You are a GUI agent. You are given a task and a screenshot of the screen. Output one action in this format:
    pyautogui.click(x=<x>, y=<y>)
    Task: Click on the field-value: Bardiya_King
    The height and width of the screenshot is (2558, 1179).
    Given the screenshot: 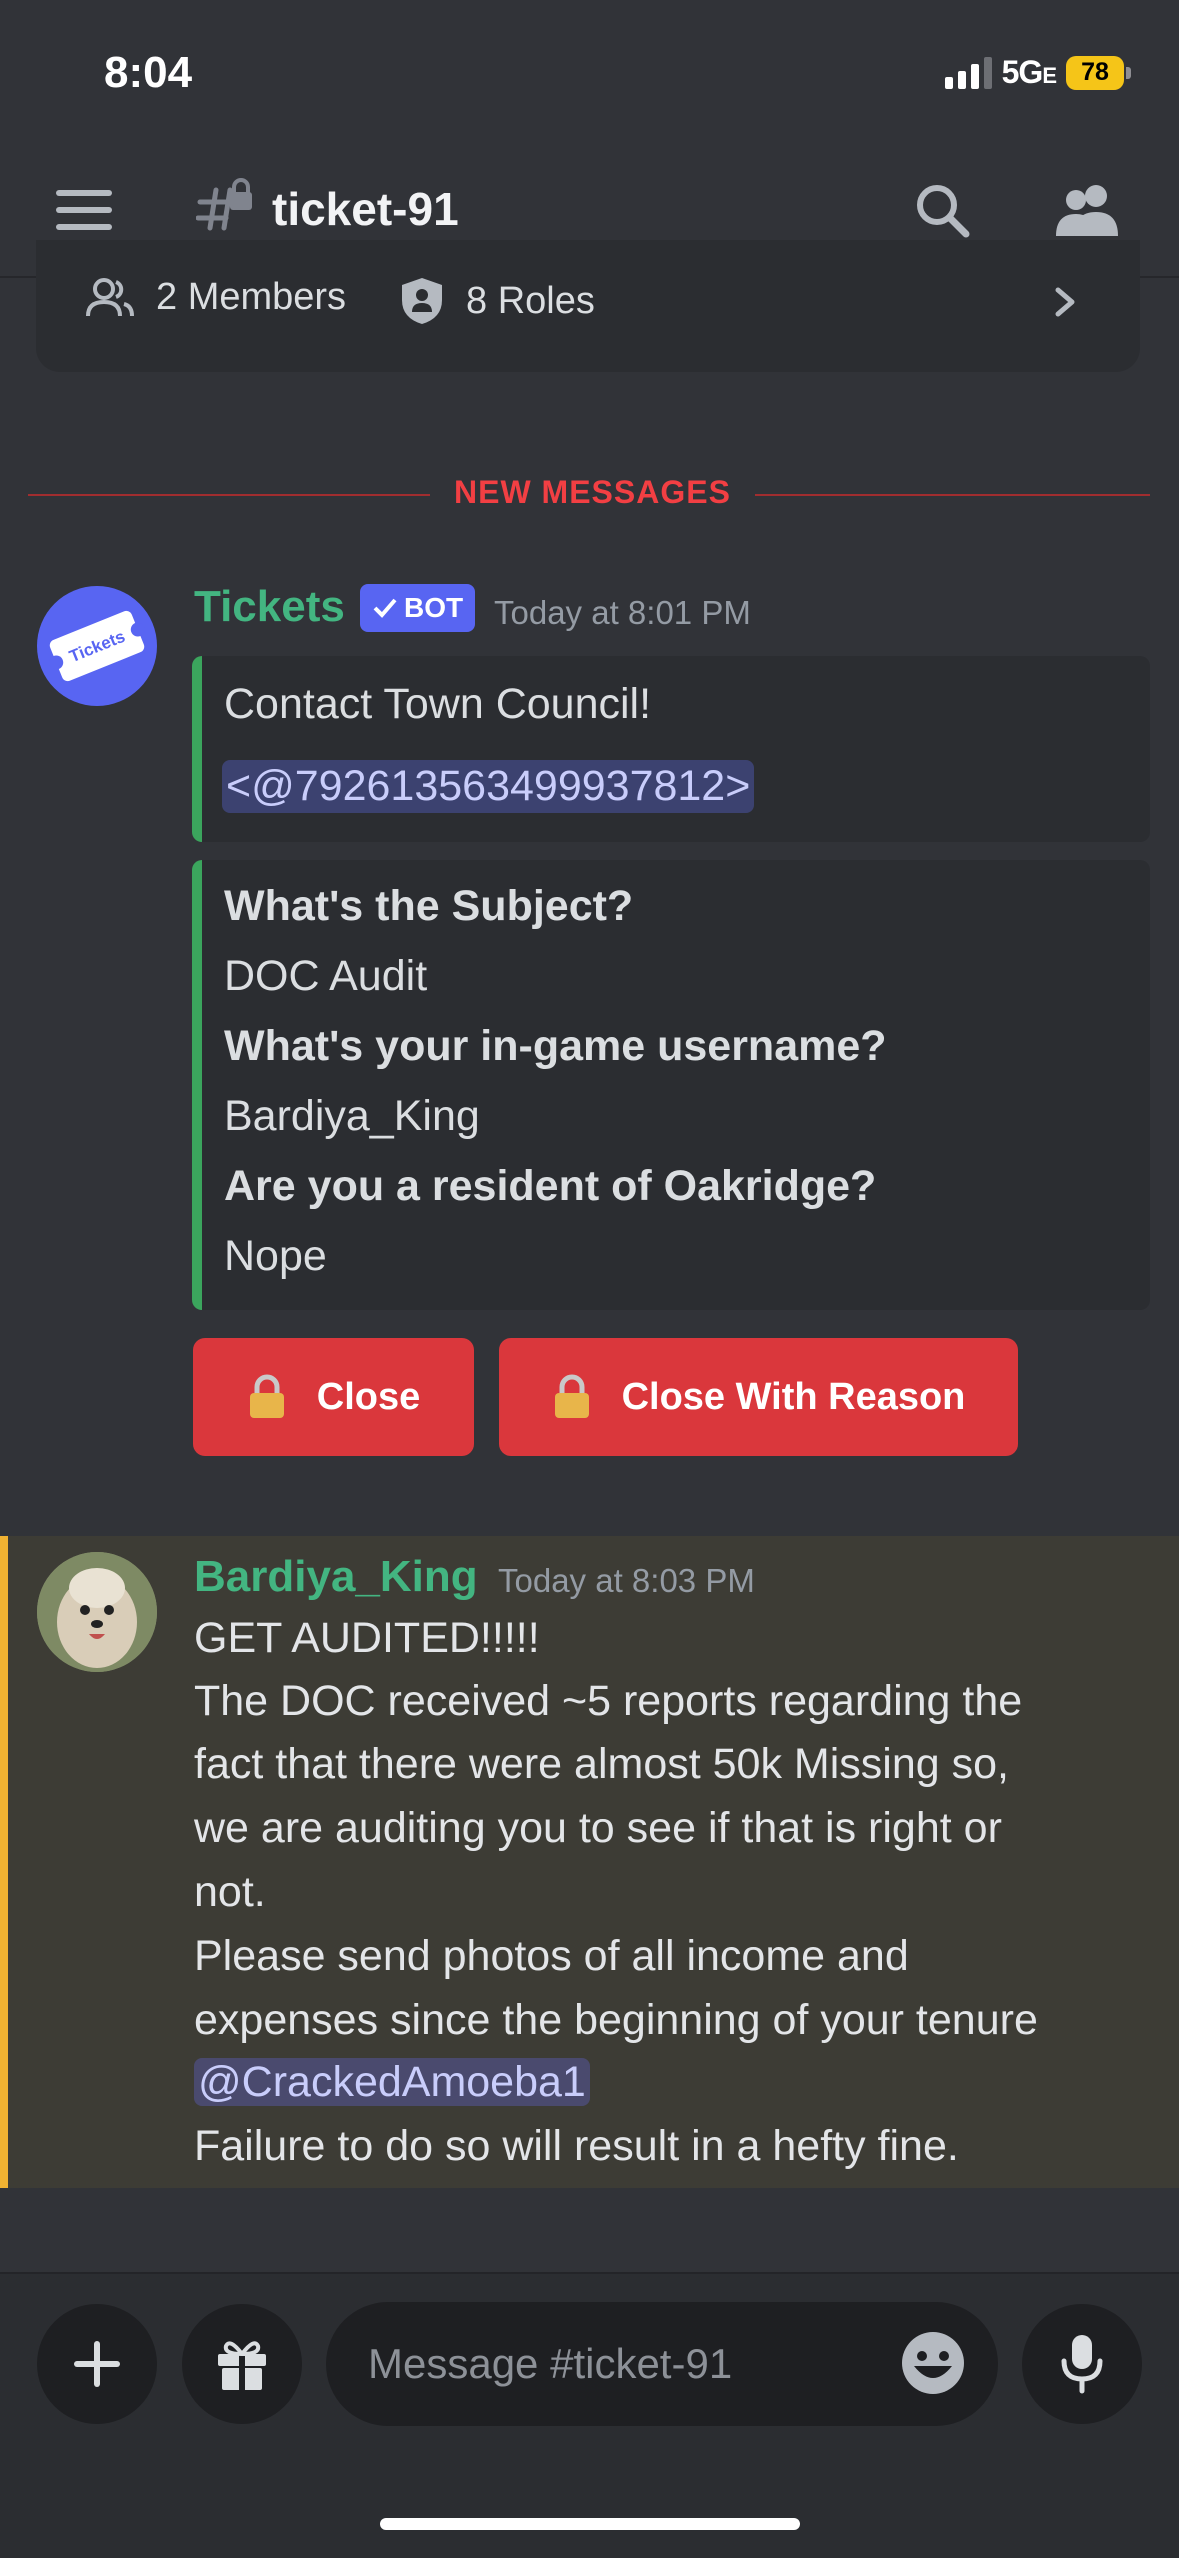 What is the action you would take?
    pyautogui.click(x=352, y=1116)
    